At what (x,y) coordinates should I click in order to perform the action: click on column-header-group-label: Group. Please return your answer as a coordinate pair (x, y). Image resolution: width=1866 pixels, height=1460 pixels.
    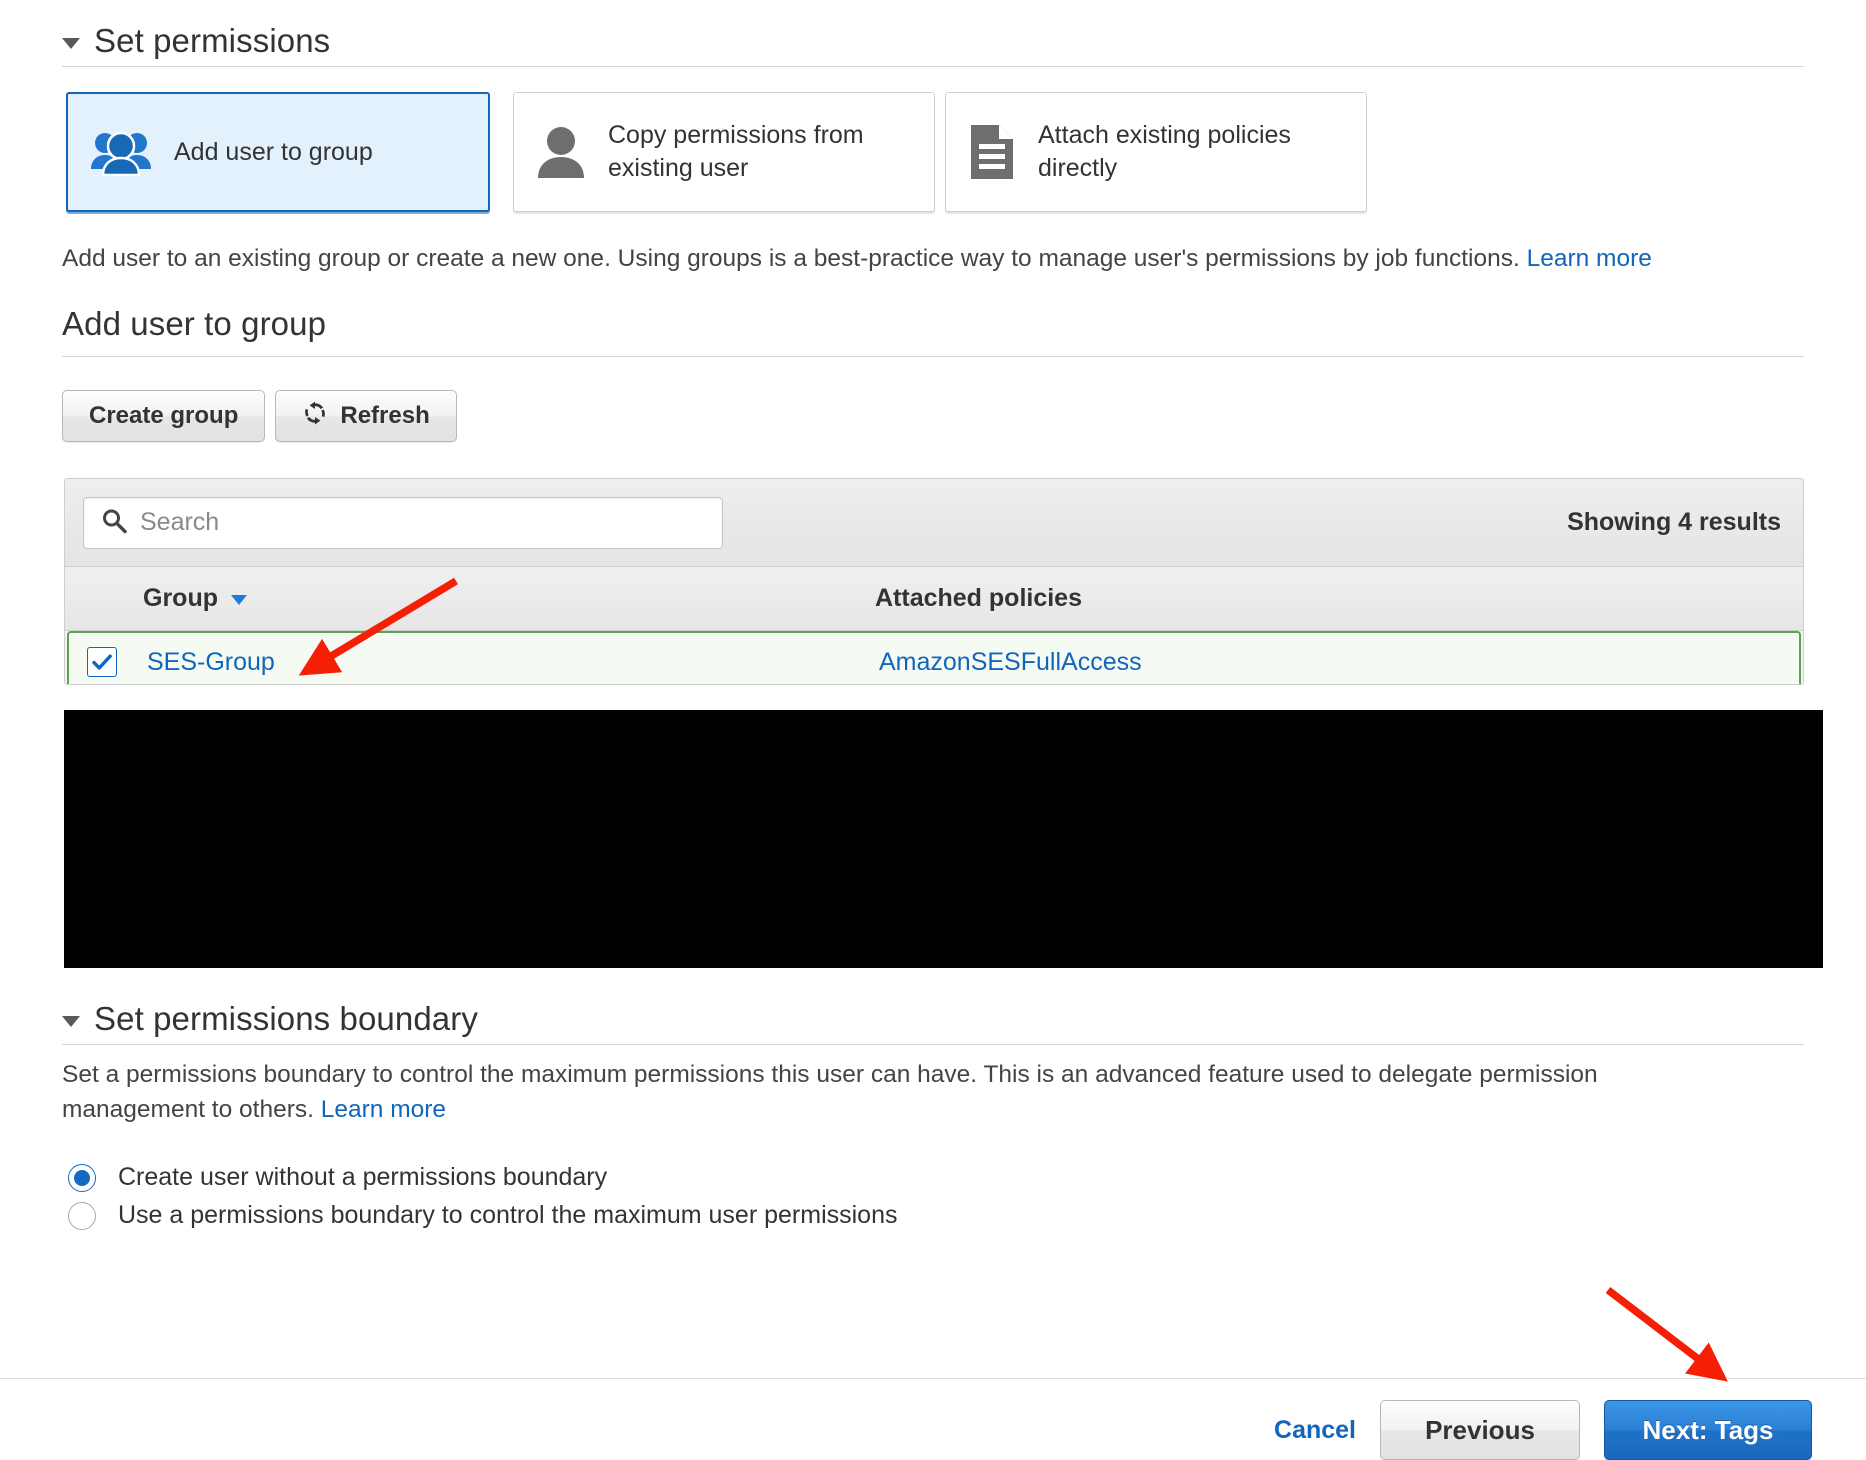
    Looking at the image, I should click on (180, 598).